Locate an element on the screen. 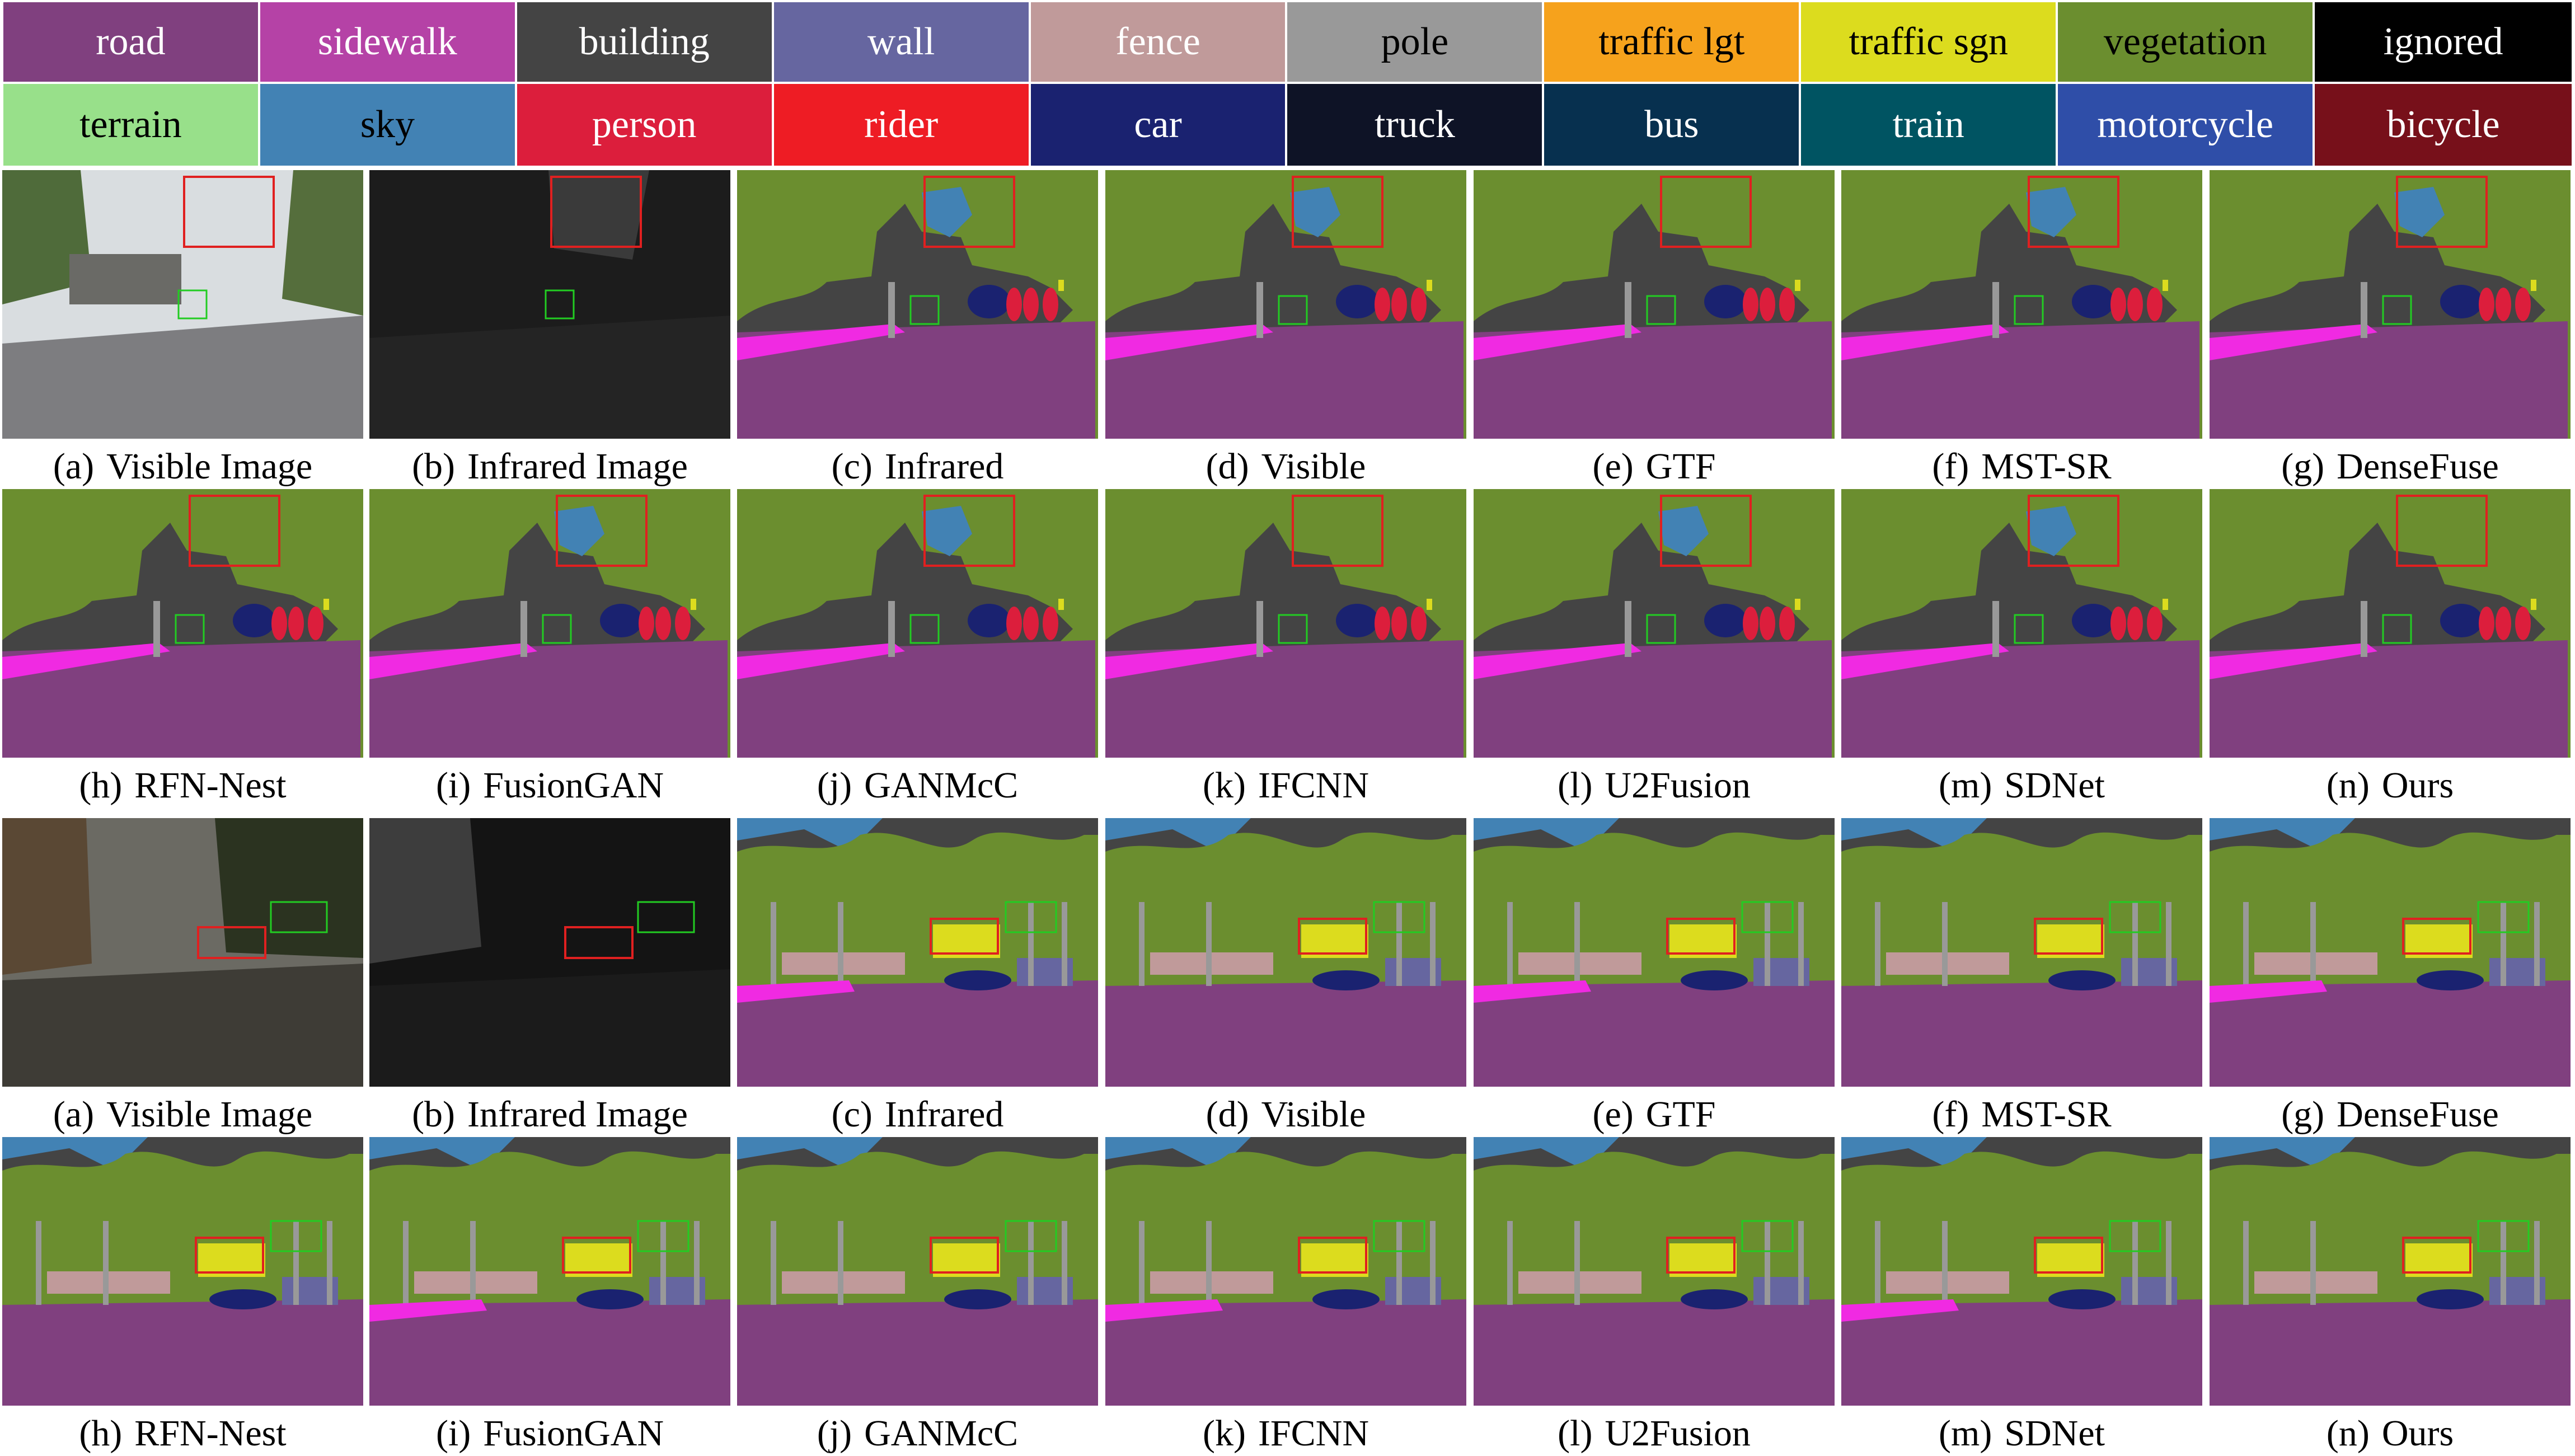  legend-entry-pole: pole is located at coordinates (1416, 43).